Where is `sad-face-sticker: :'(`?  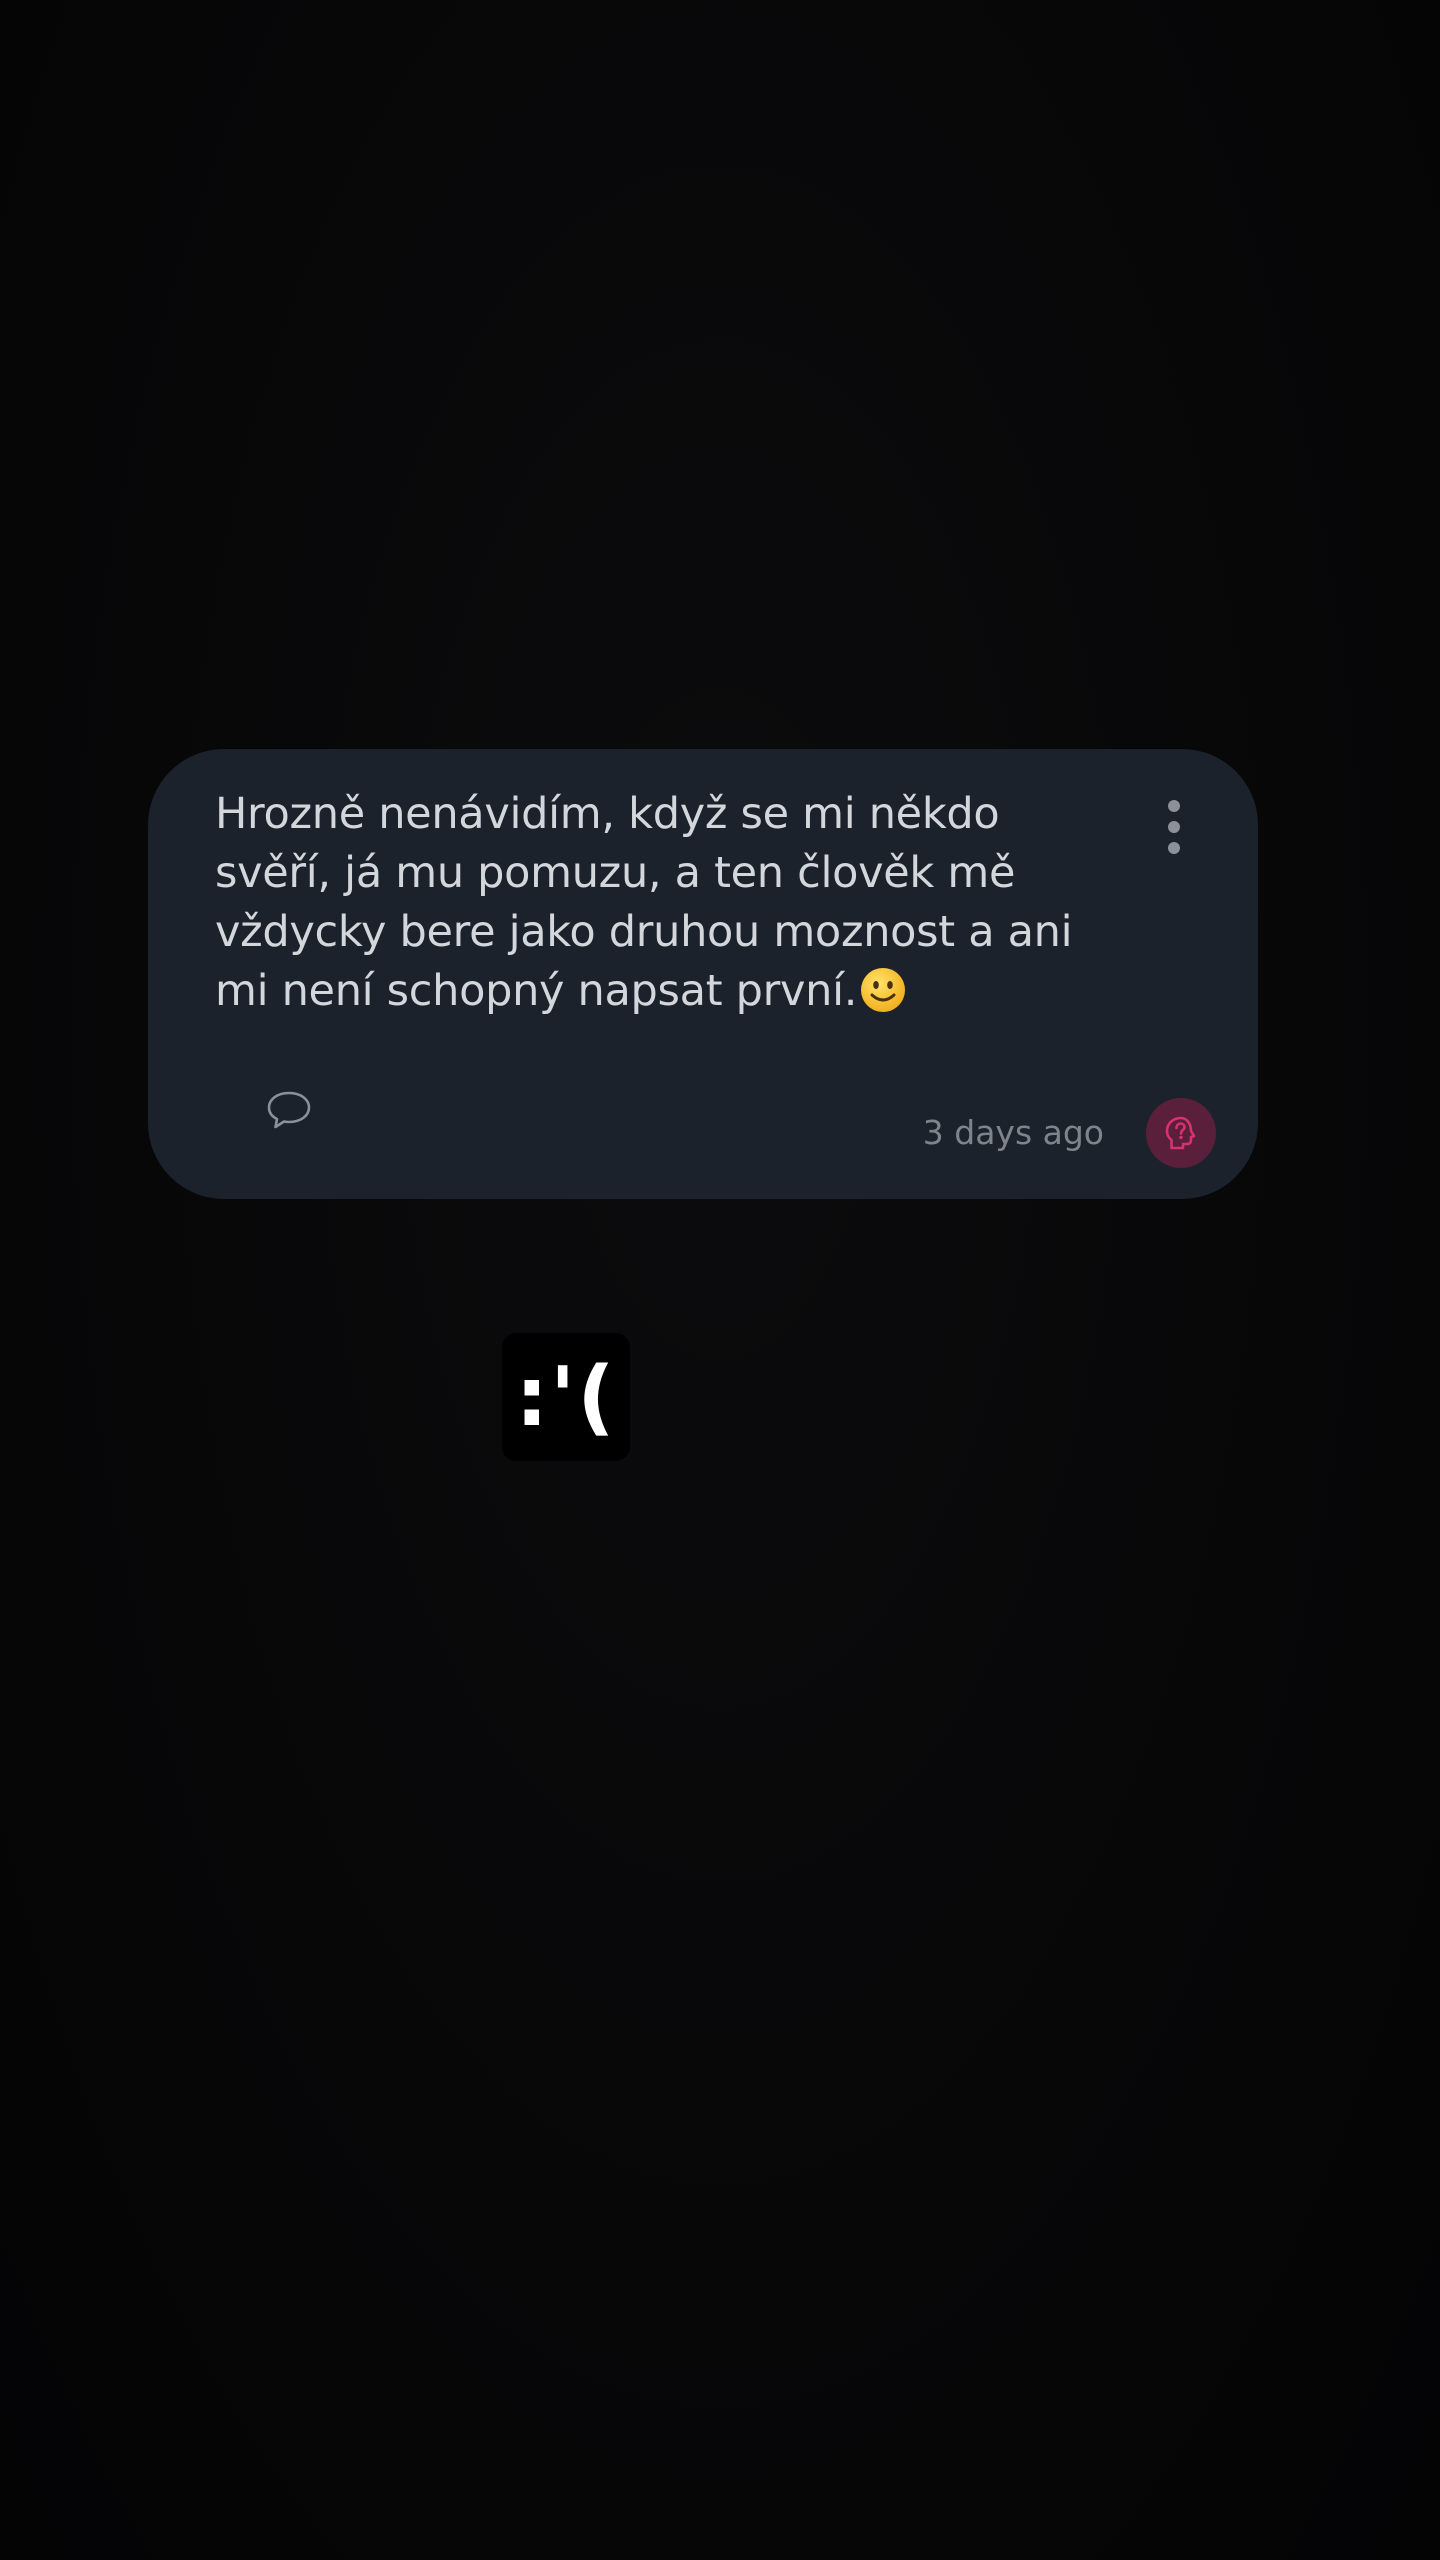 sad-face-sticker: :'( is located at coordinates (566, 1397).